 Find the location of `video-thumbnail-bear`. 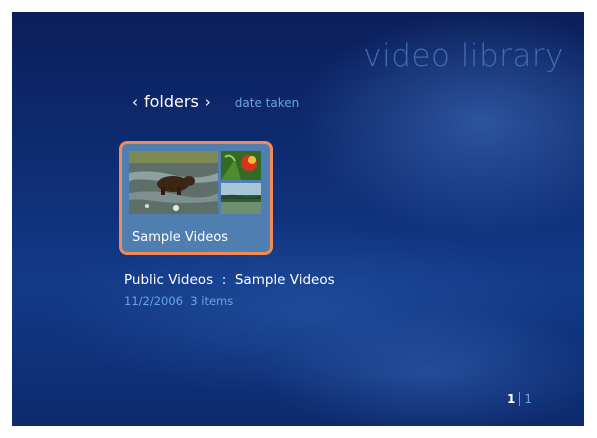

video-thumbnail-bear is located at coordinates (173, 182).